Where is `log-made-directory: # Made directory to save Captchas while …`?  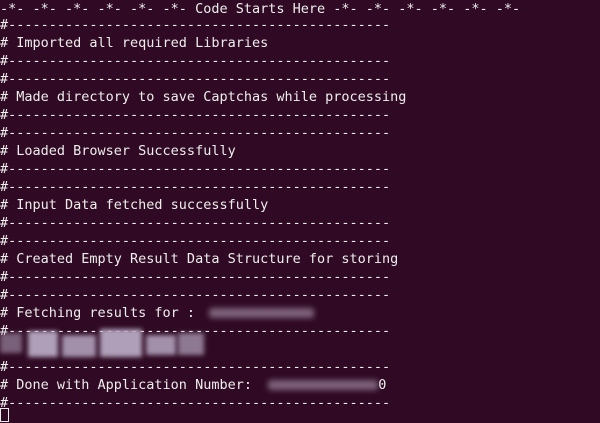 log-made-directory: # Made directory to save Captchas while … is located at coordinates (203, 97).